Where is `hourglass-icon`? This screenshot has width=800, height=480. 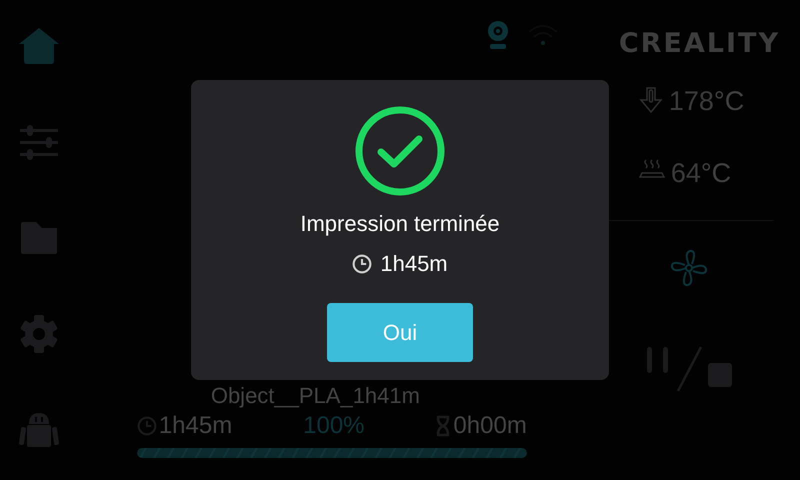
hourglass-icon is located at coordinates (443, 426).